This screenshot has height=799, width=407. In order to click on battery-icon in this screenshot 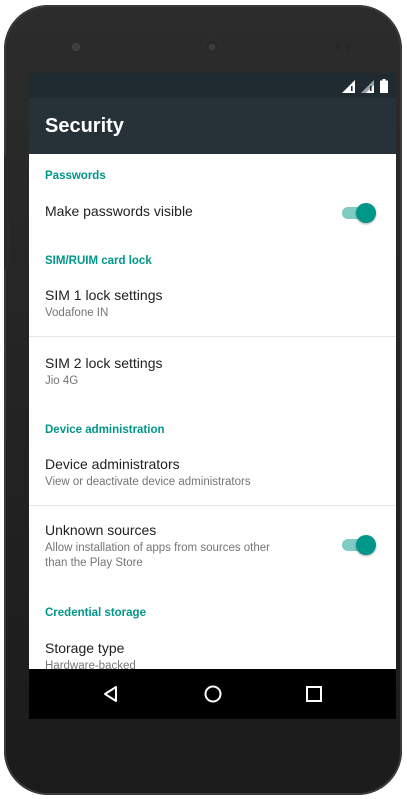, I will do `click(384, 86)`.